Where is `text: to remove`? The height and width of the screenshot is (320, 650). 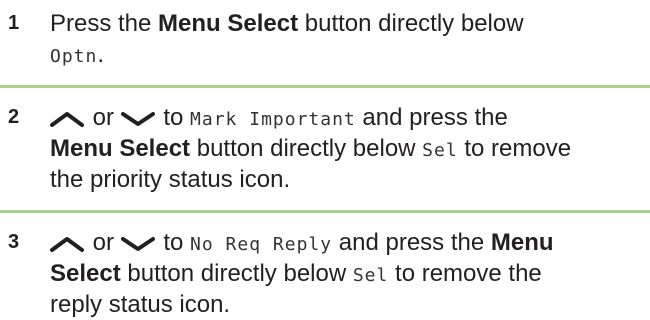 text: to remove is located at coordinates (514, 148).